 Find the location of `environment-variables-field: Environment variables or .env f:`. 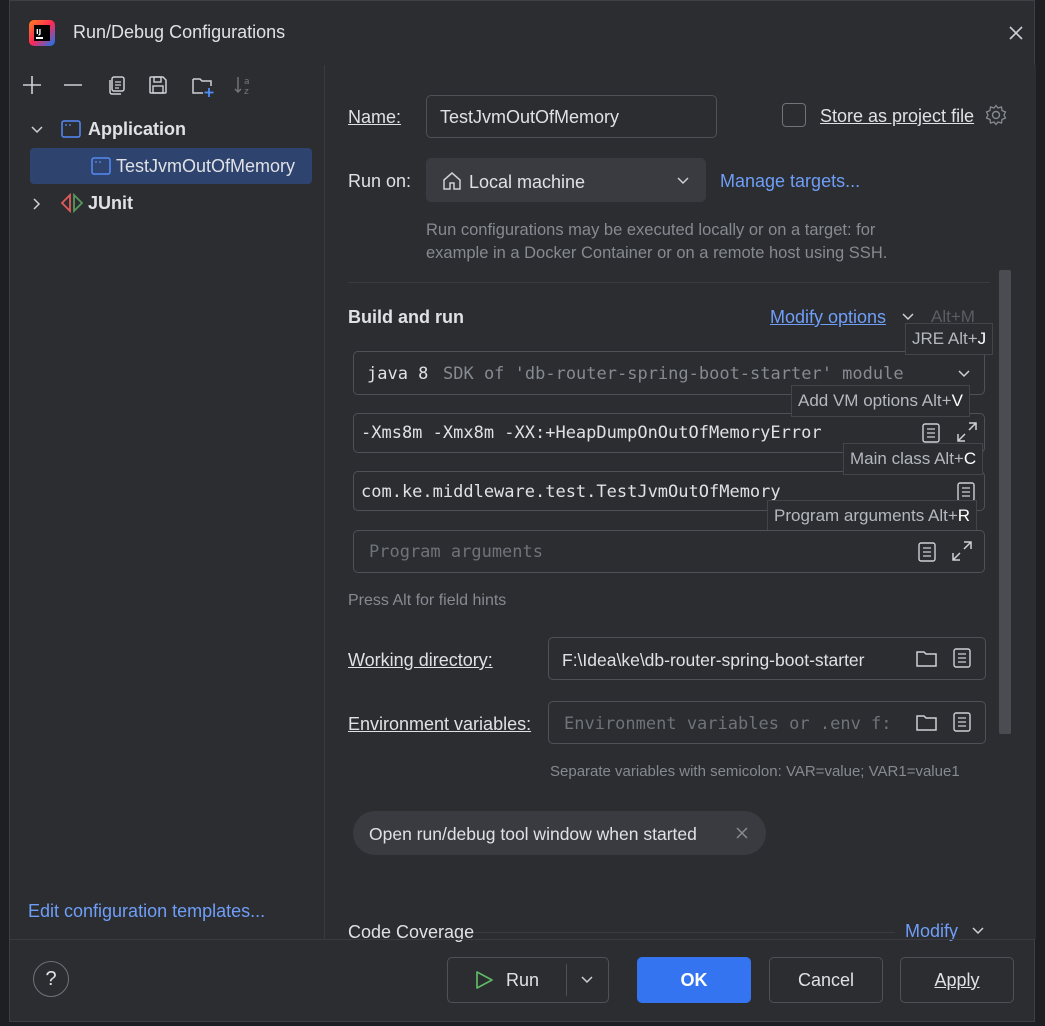

environment-variables-field: Environment variables or .env f: is located at coordinates (767, 722).